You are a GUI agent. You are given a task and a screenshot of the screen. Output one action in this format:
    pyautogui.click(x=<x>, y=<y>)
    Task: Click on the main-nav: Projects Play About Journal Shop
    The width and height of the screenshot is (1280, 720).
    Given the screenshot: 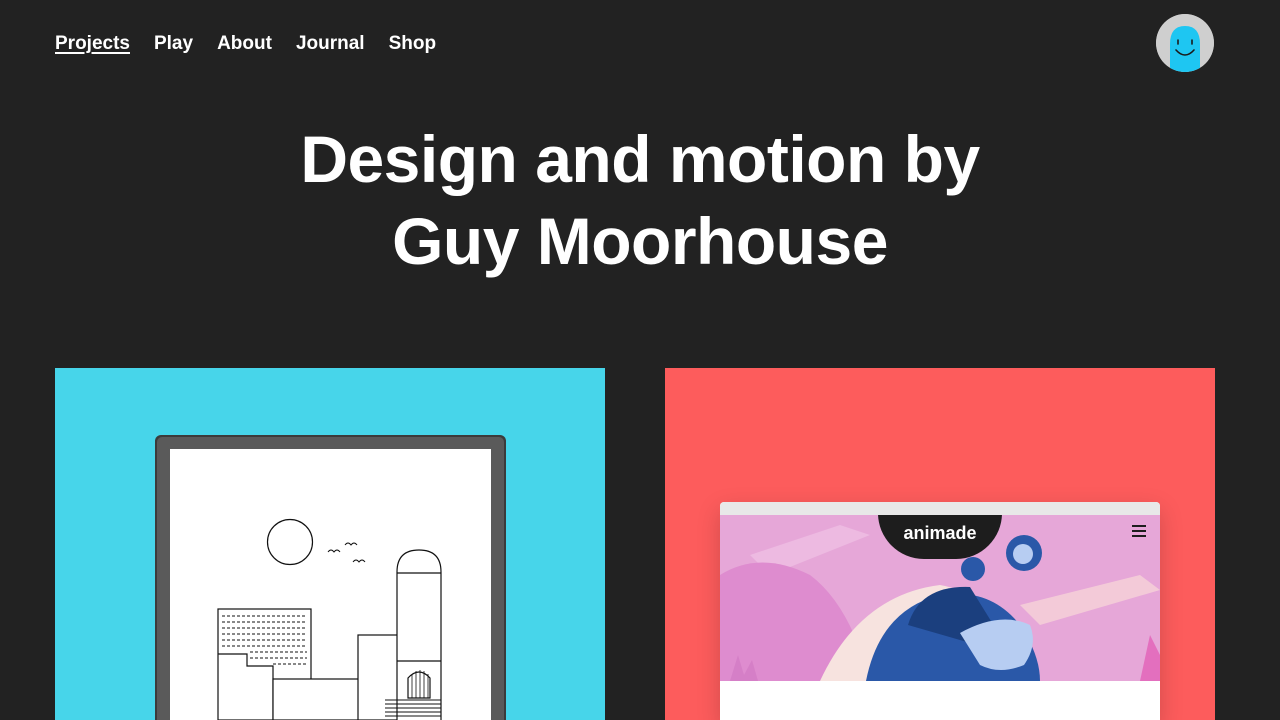 What is the action you would take?
    pyautogui.click(x=257, y=44)
    